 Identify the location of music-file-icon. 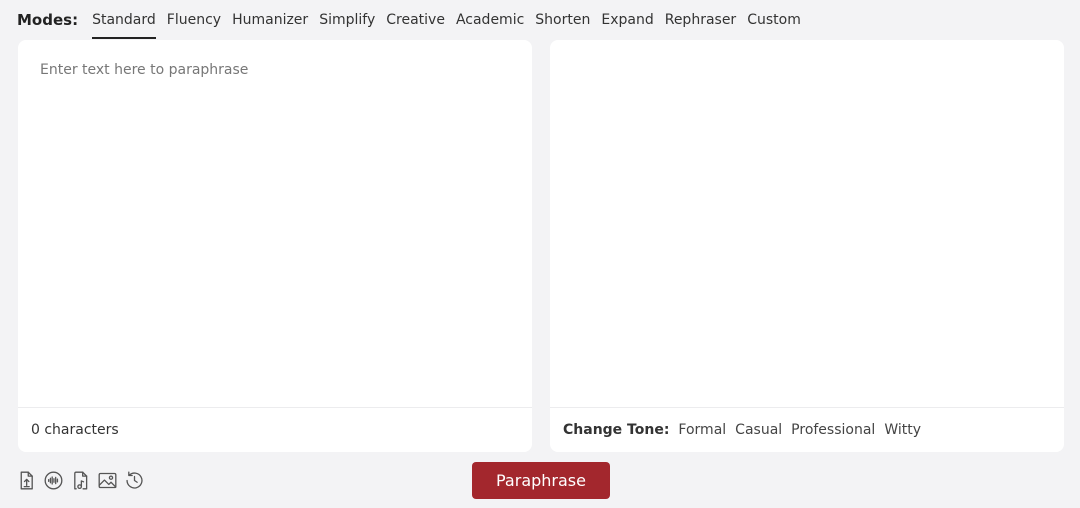
(80, 480).